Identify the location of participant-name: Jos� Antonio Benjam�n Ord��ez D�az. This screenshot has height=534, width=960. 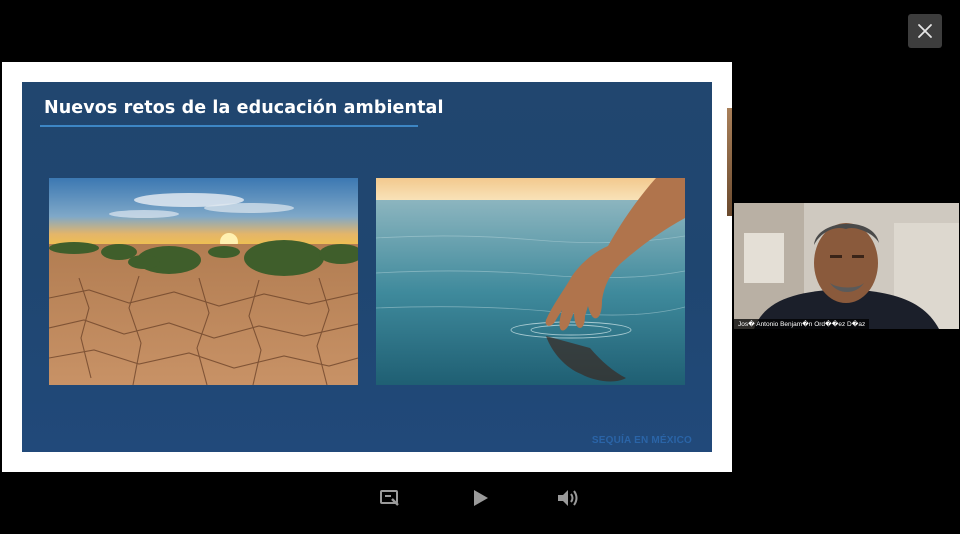
(802, 324).